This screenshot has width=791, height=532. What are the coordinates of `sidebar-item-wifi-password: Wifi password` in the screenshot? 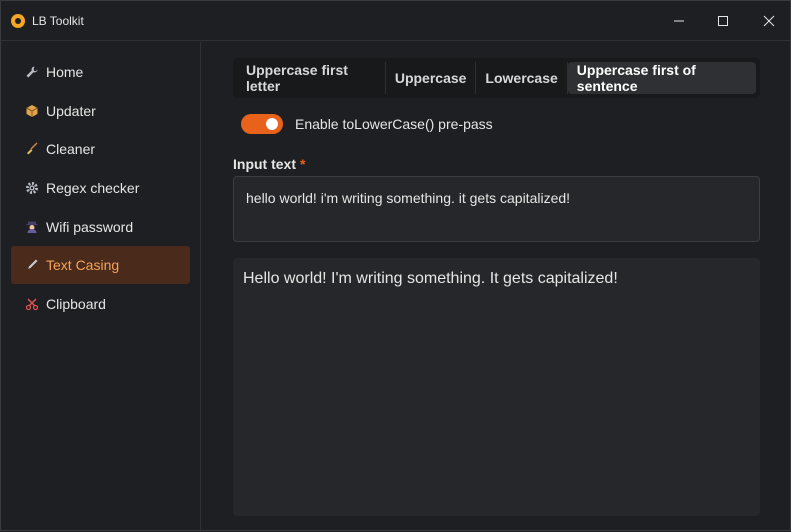 It's located at (100, 227).